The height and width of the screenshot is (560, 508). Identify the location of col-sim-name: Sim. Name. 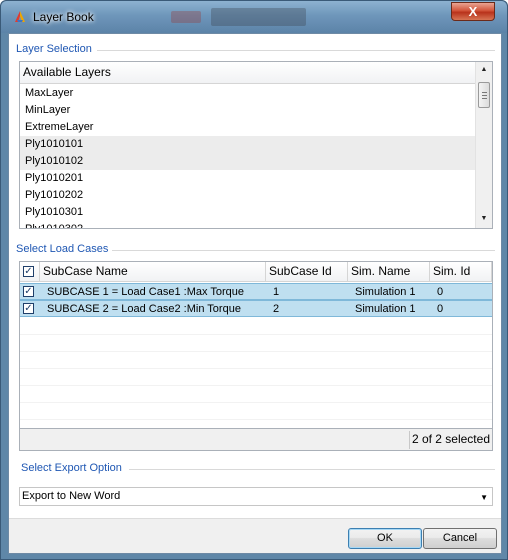
(389, 272).